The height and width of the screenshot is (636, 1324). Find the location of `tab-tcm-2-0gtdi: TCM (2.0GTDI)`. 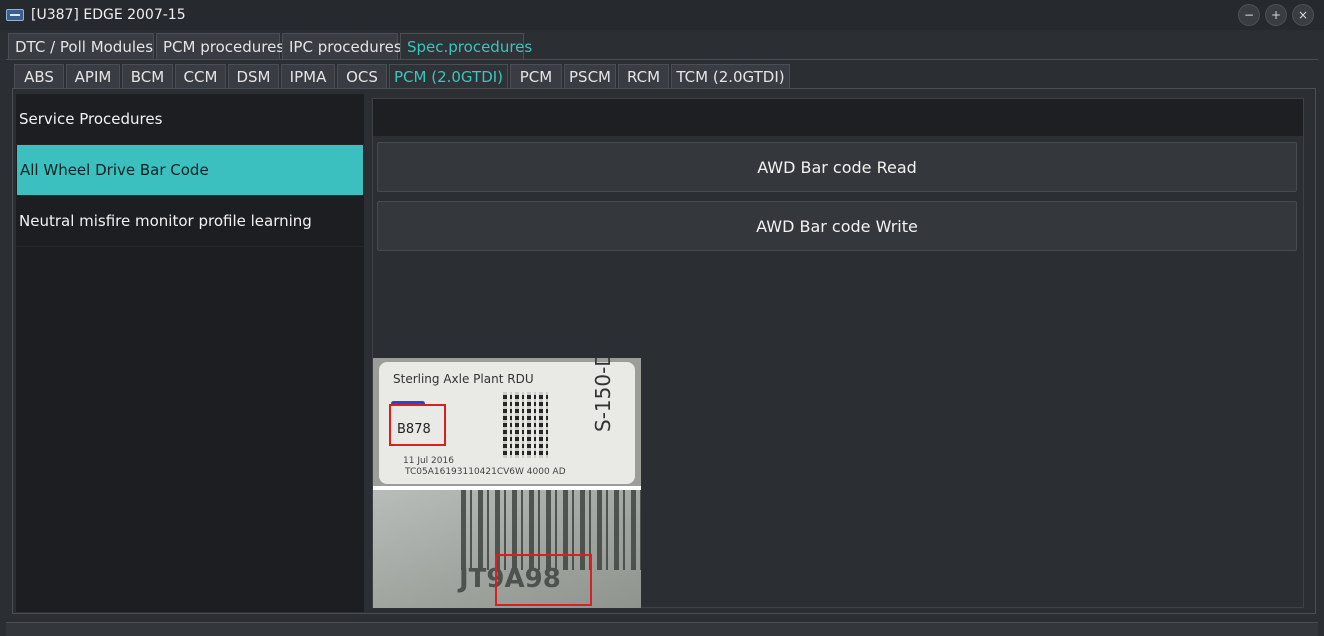

tab-tcm-2-0gtdi: TCM (2.0GTDI) is located at coordinates (730, 76).